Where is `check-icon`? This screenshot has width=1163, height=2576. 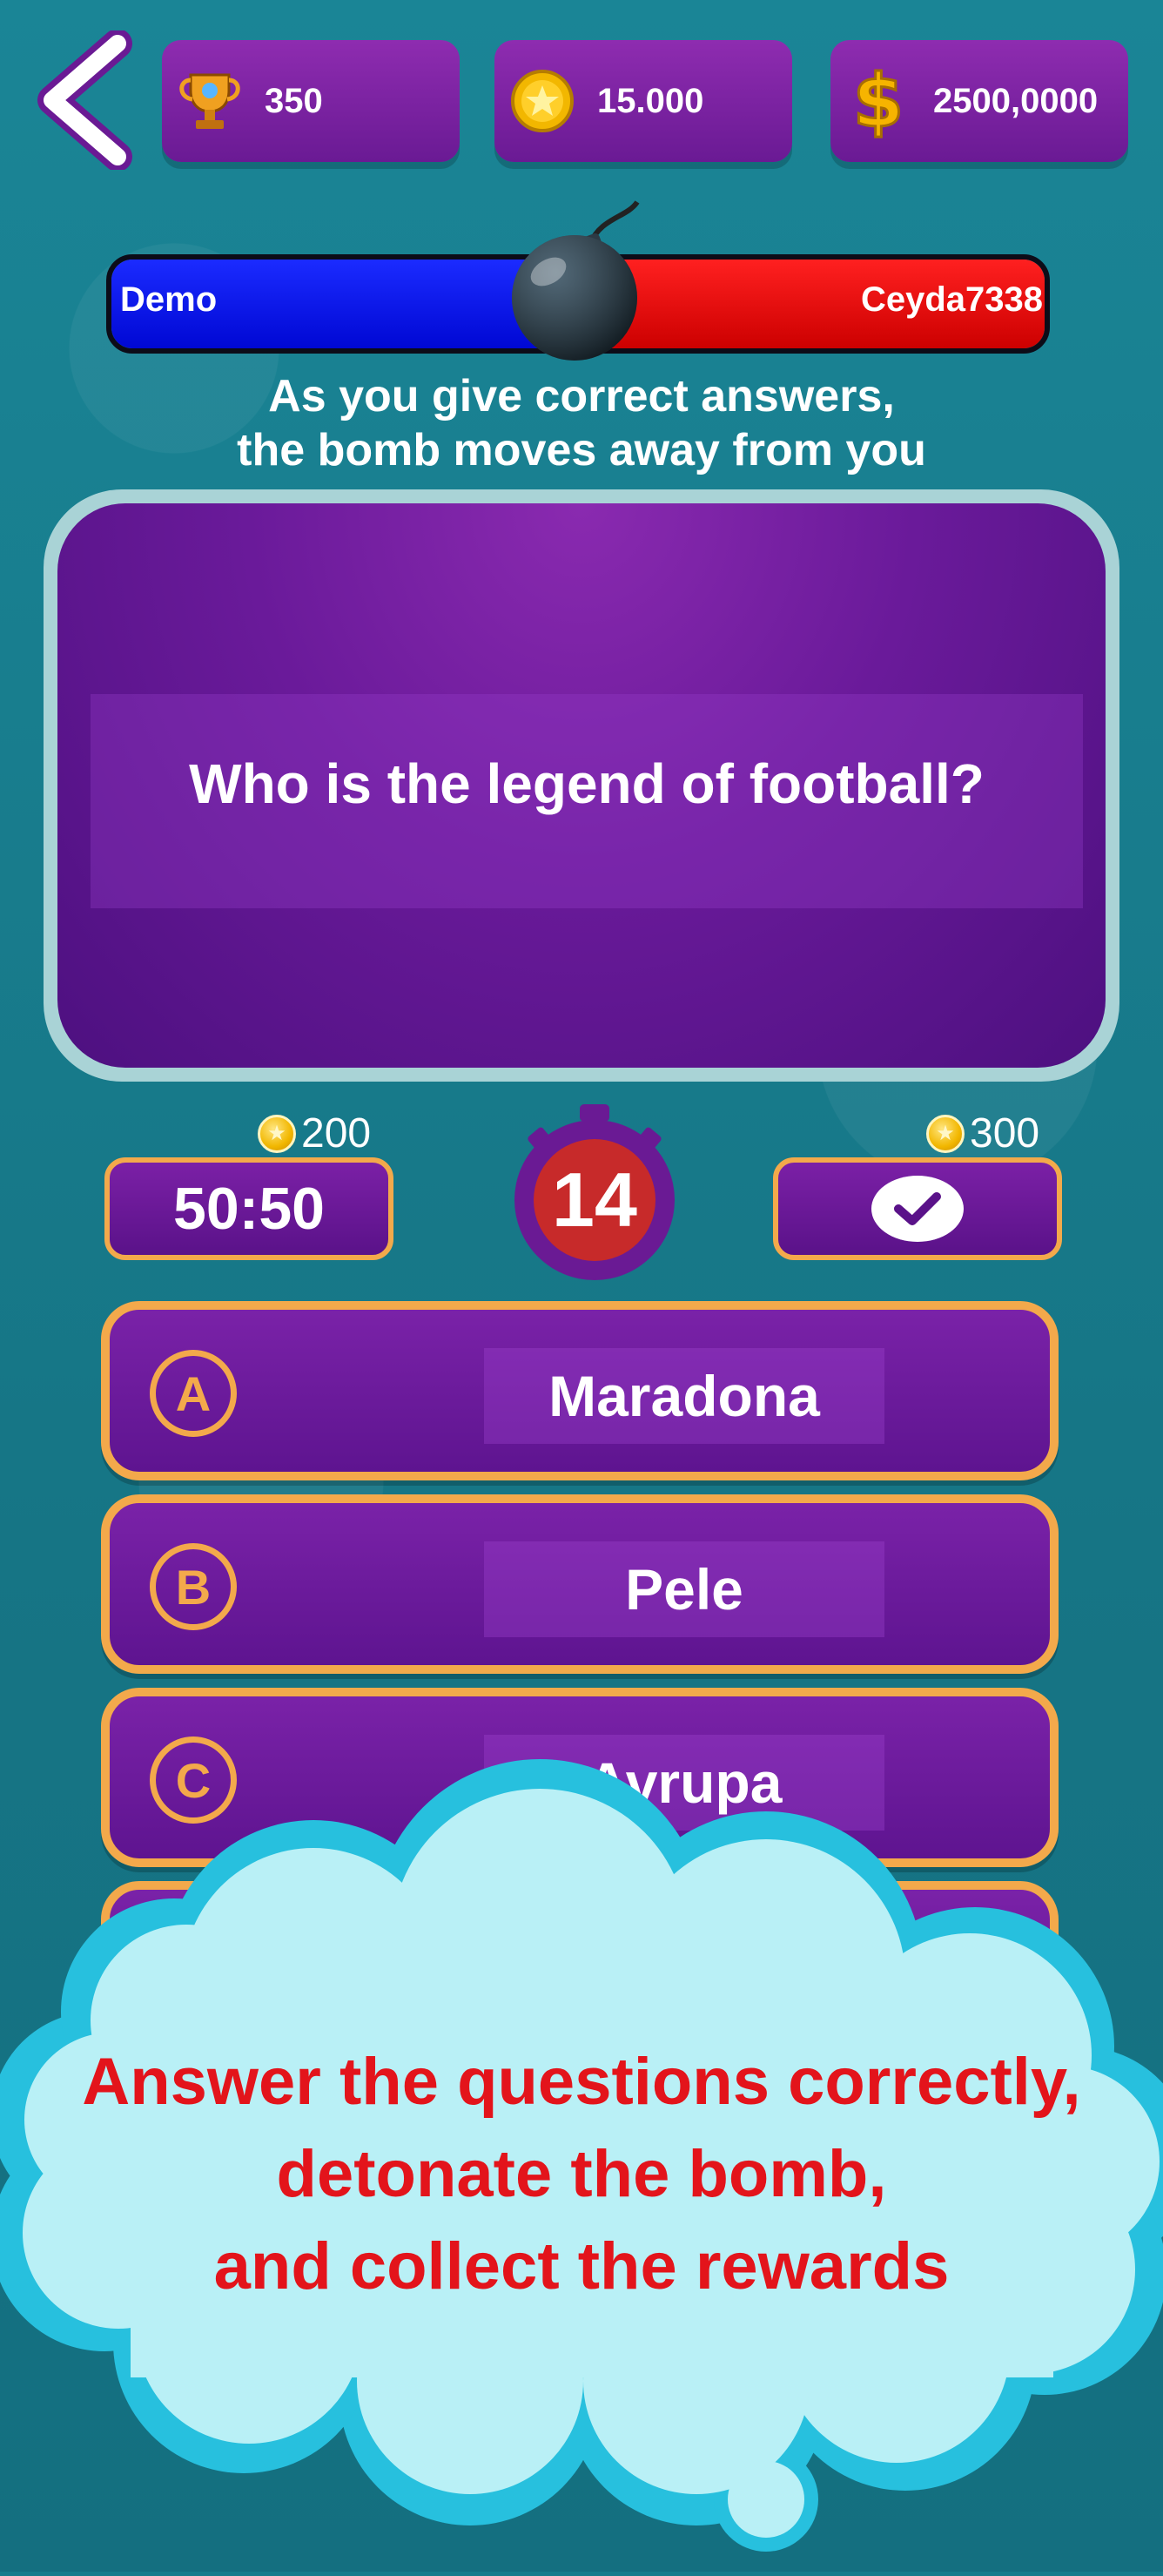
check-icon is located at coordinates (917, 1209).